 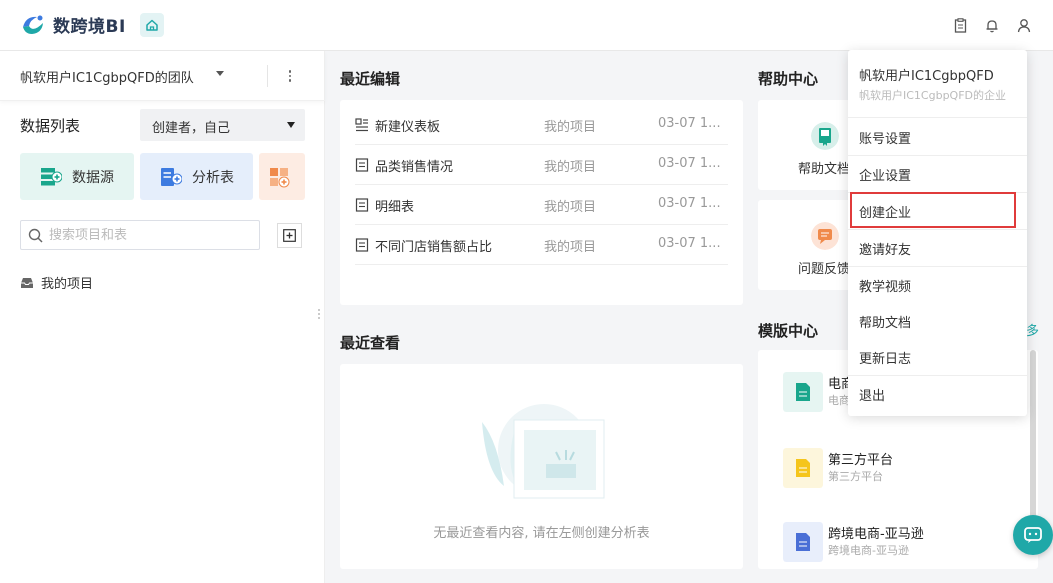 I want to click on menu-item-enterprise-settings: 企业设置, so click(x=937, y=174).